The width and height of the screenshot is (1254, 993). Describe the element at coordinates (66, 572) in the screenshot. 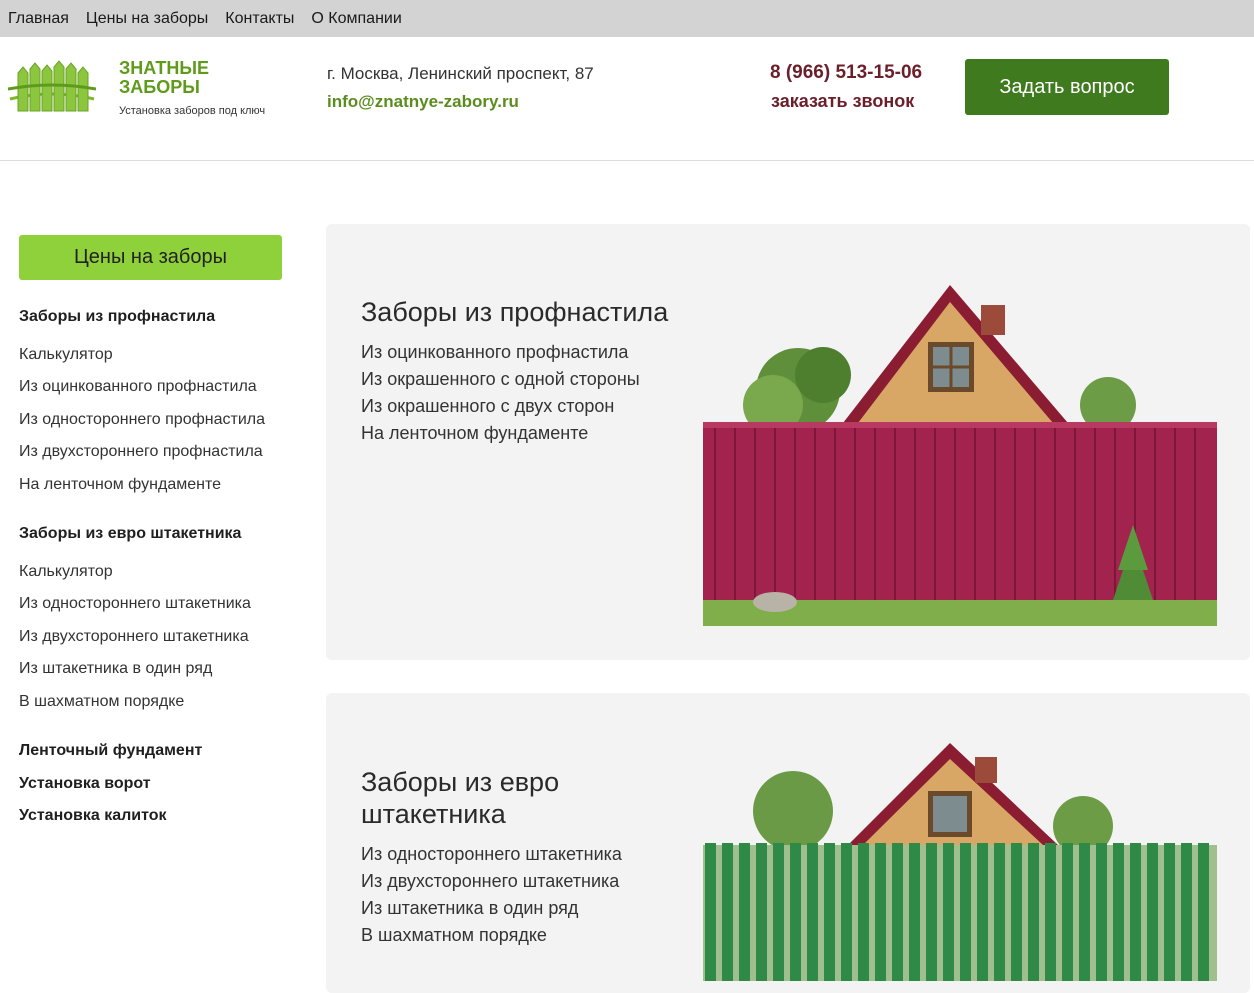

I see `menu-item-calculator-shtaketnik: Калькулятор` at that location.